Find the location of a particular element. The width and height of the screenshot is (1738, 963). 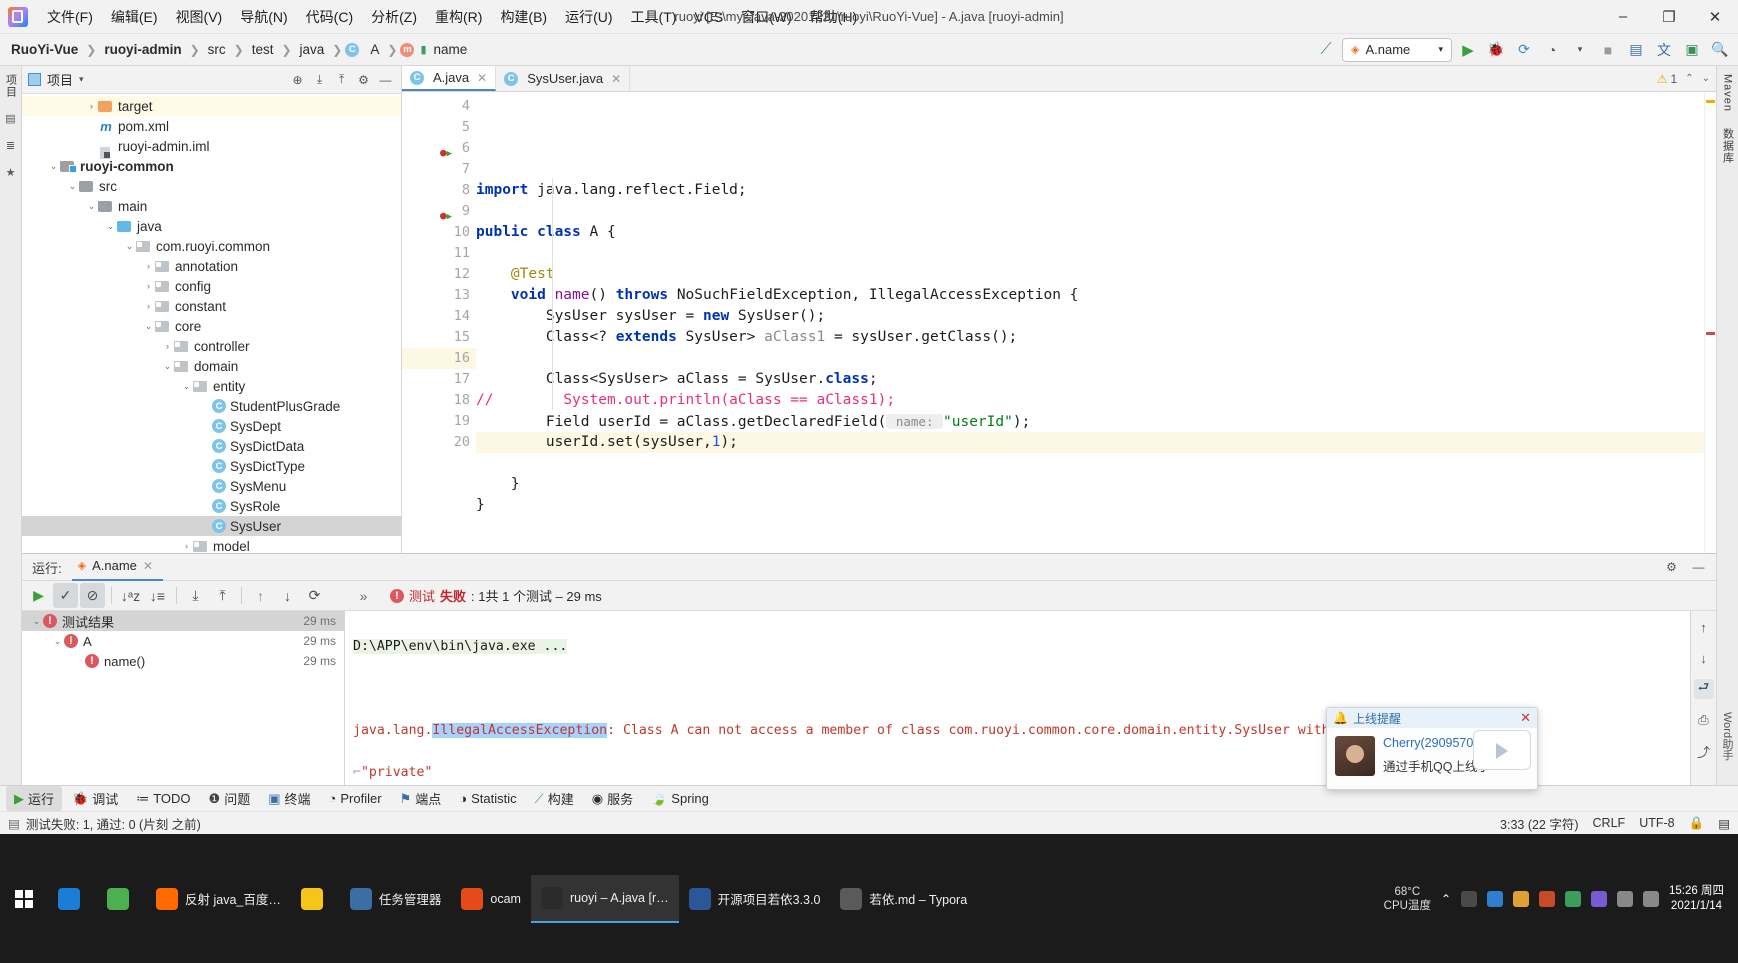

tree-item-annotation: › annotation is located at coordinates (211, 266).